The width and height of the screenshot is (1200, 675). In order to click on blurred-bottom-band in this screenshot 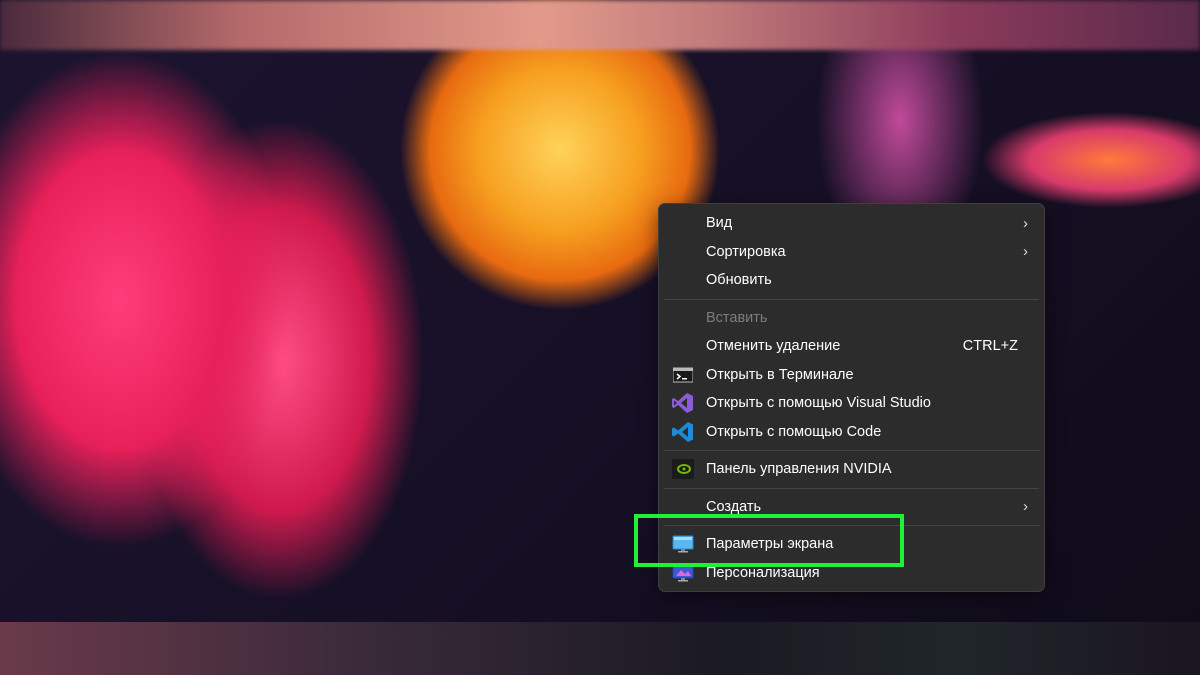, I will do `click(600, 648)`.